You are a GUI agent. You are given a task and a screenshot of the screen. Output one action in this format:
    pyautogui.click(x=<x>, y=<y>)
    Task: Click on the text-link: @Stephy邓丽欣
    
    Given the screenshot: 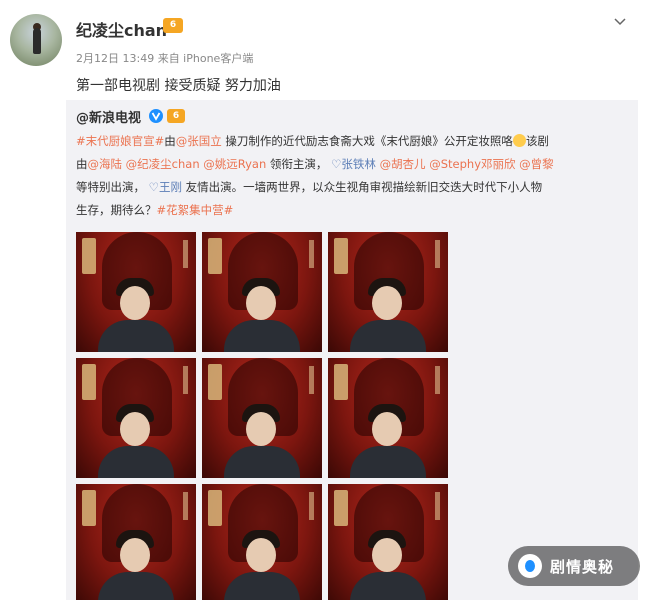 What is the action you would take?
    pyautogui.click(x=472, y=164)
    